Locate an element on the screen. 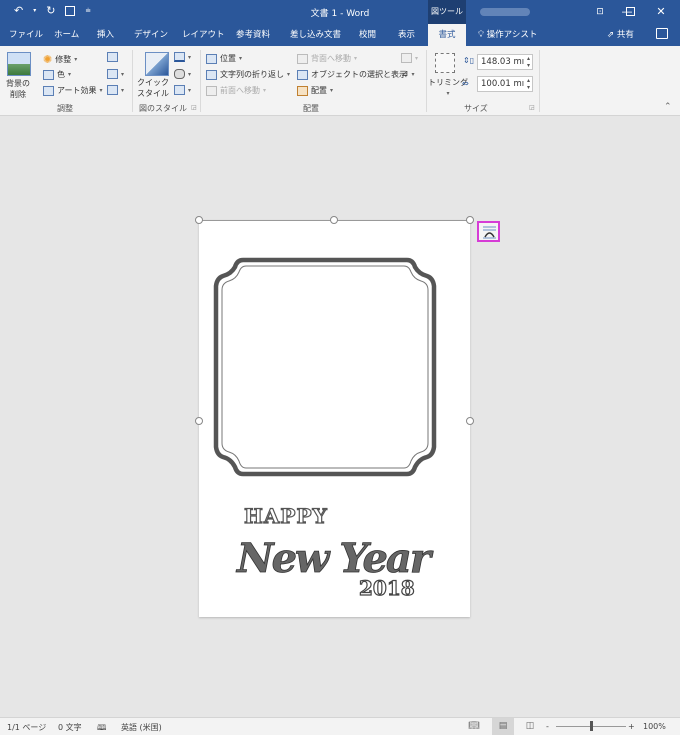 The height and width of the screenshot is (735, 680). tab-file: ファイル is located at coordinates (26, 35).